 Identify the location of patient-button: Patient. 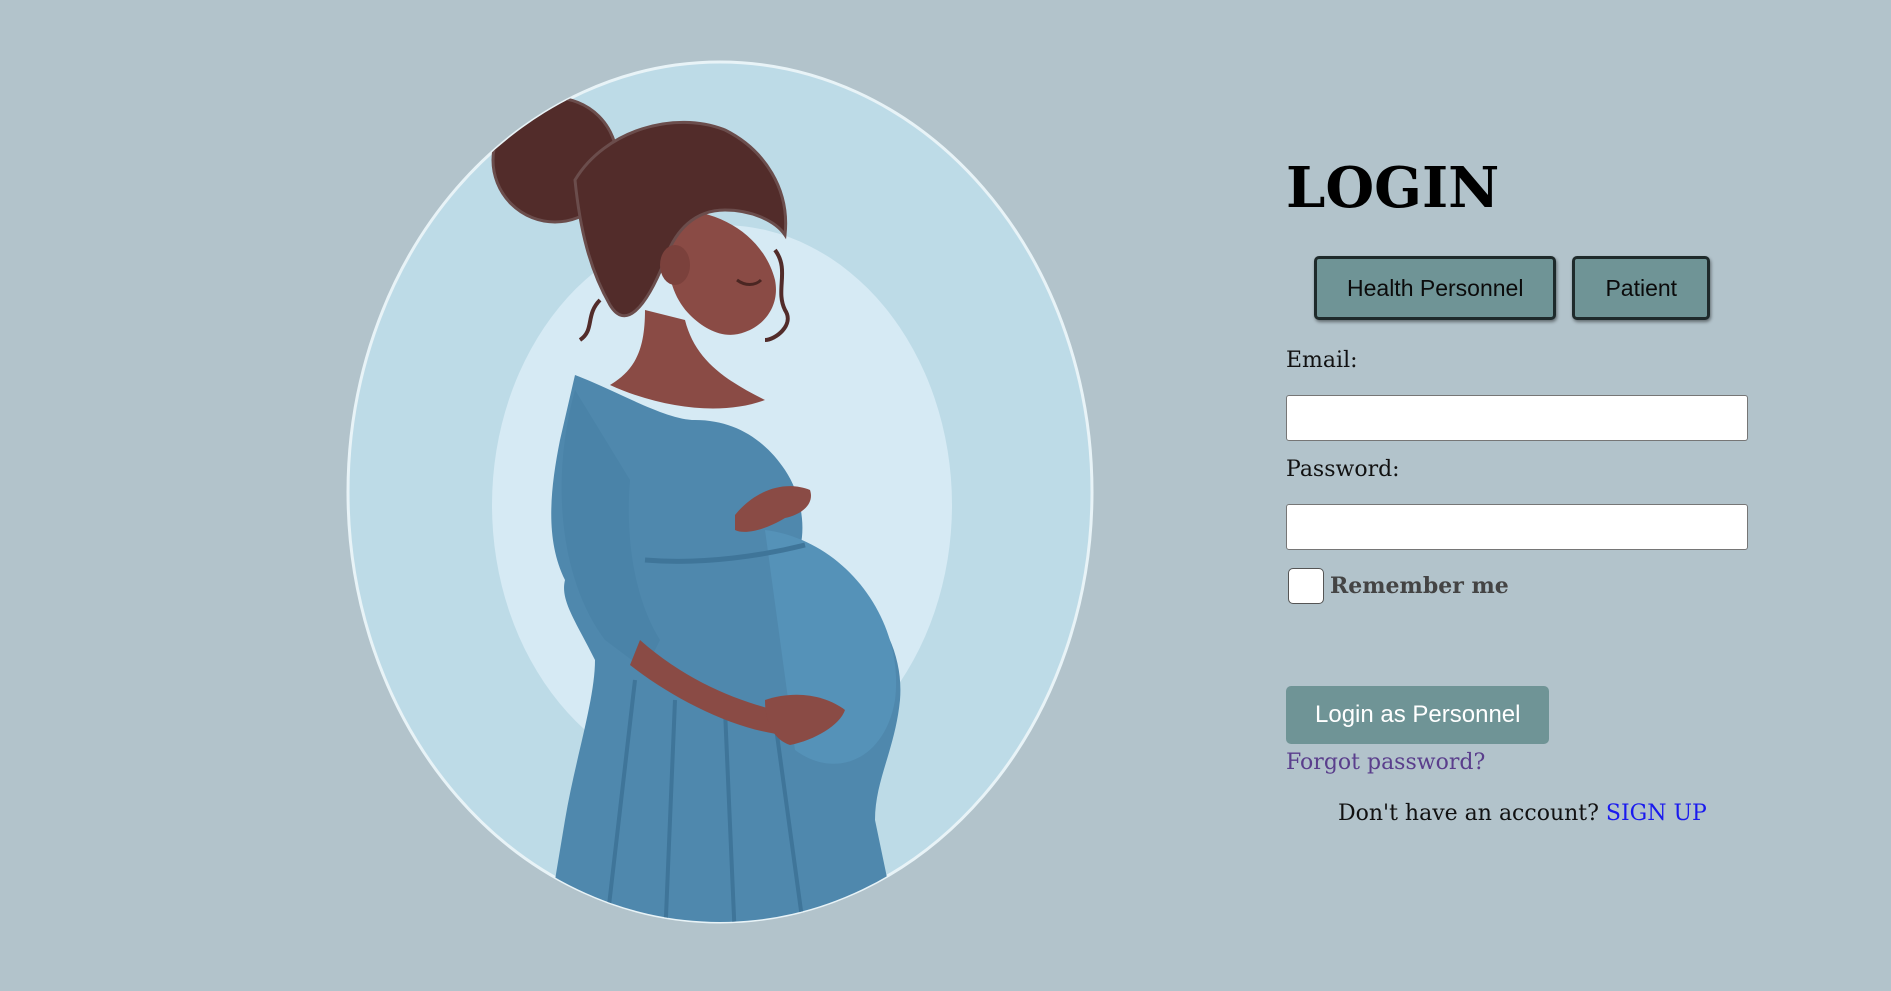
(1641, 288).